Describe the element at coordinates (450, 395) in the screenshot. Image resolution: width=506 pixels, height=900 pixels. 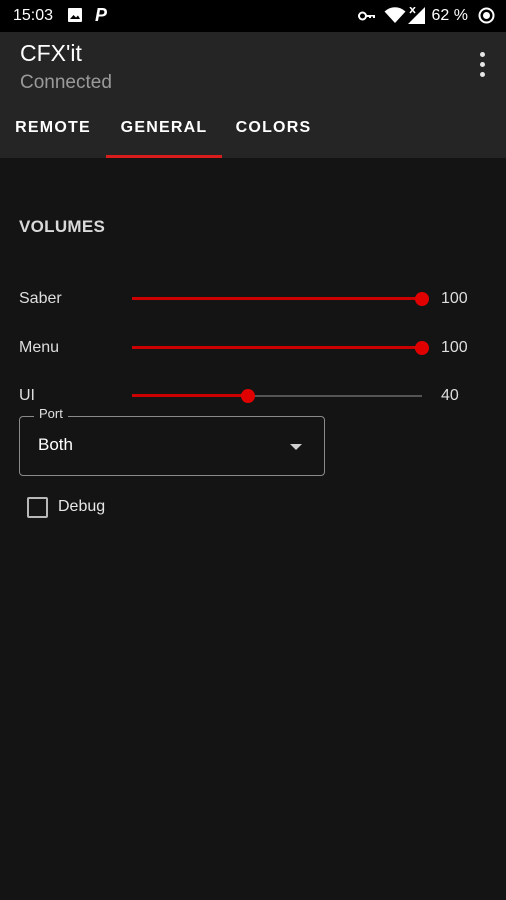
I see `ui-volume-value: 40` at that location.